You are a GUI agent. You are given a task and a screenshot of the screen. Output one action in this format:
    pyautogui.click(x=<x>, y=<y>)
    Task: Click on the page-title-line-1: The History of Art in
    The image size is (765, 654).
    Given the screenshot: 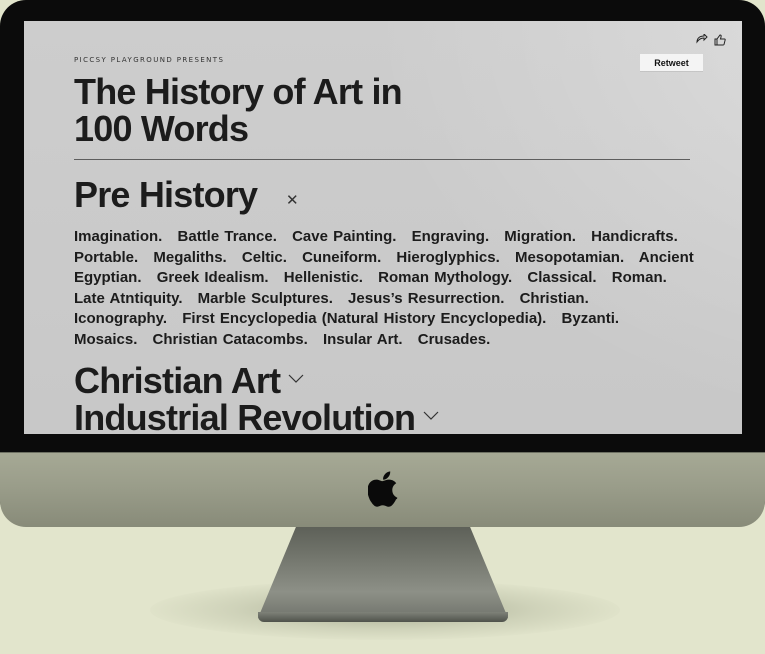 What is the action you would take?
    pyautogui.click(x=238, y=91)
    